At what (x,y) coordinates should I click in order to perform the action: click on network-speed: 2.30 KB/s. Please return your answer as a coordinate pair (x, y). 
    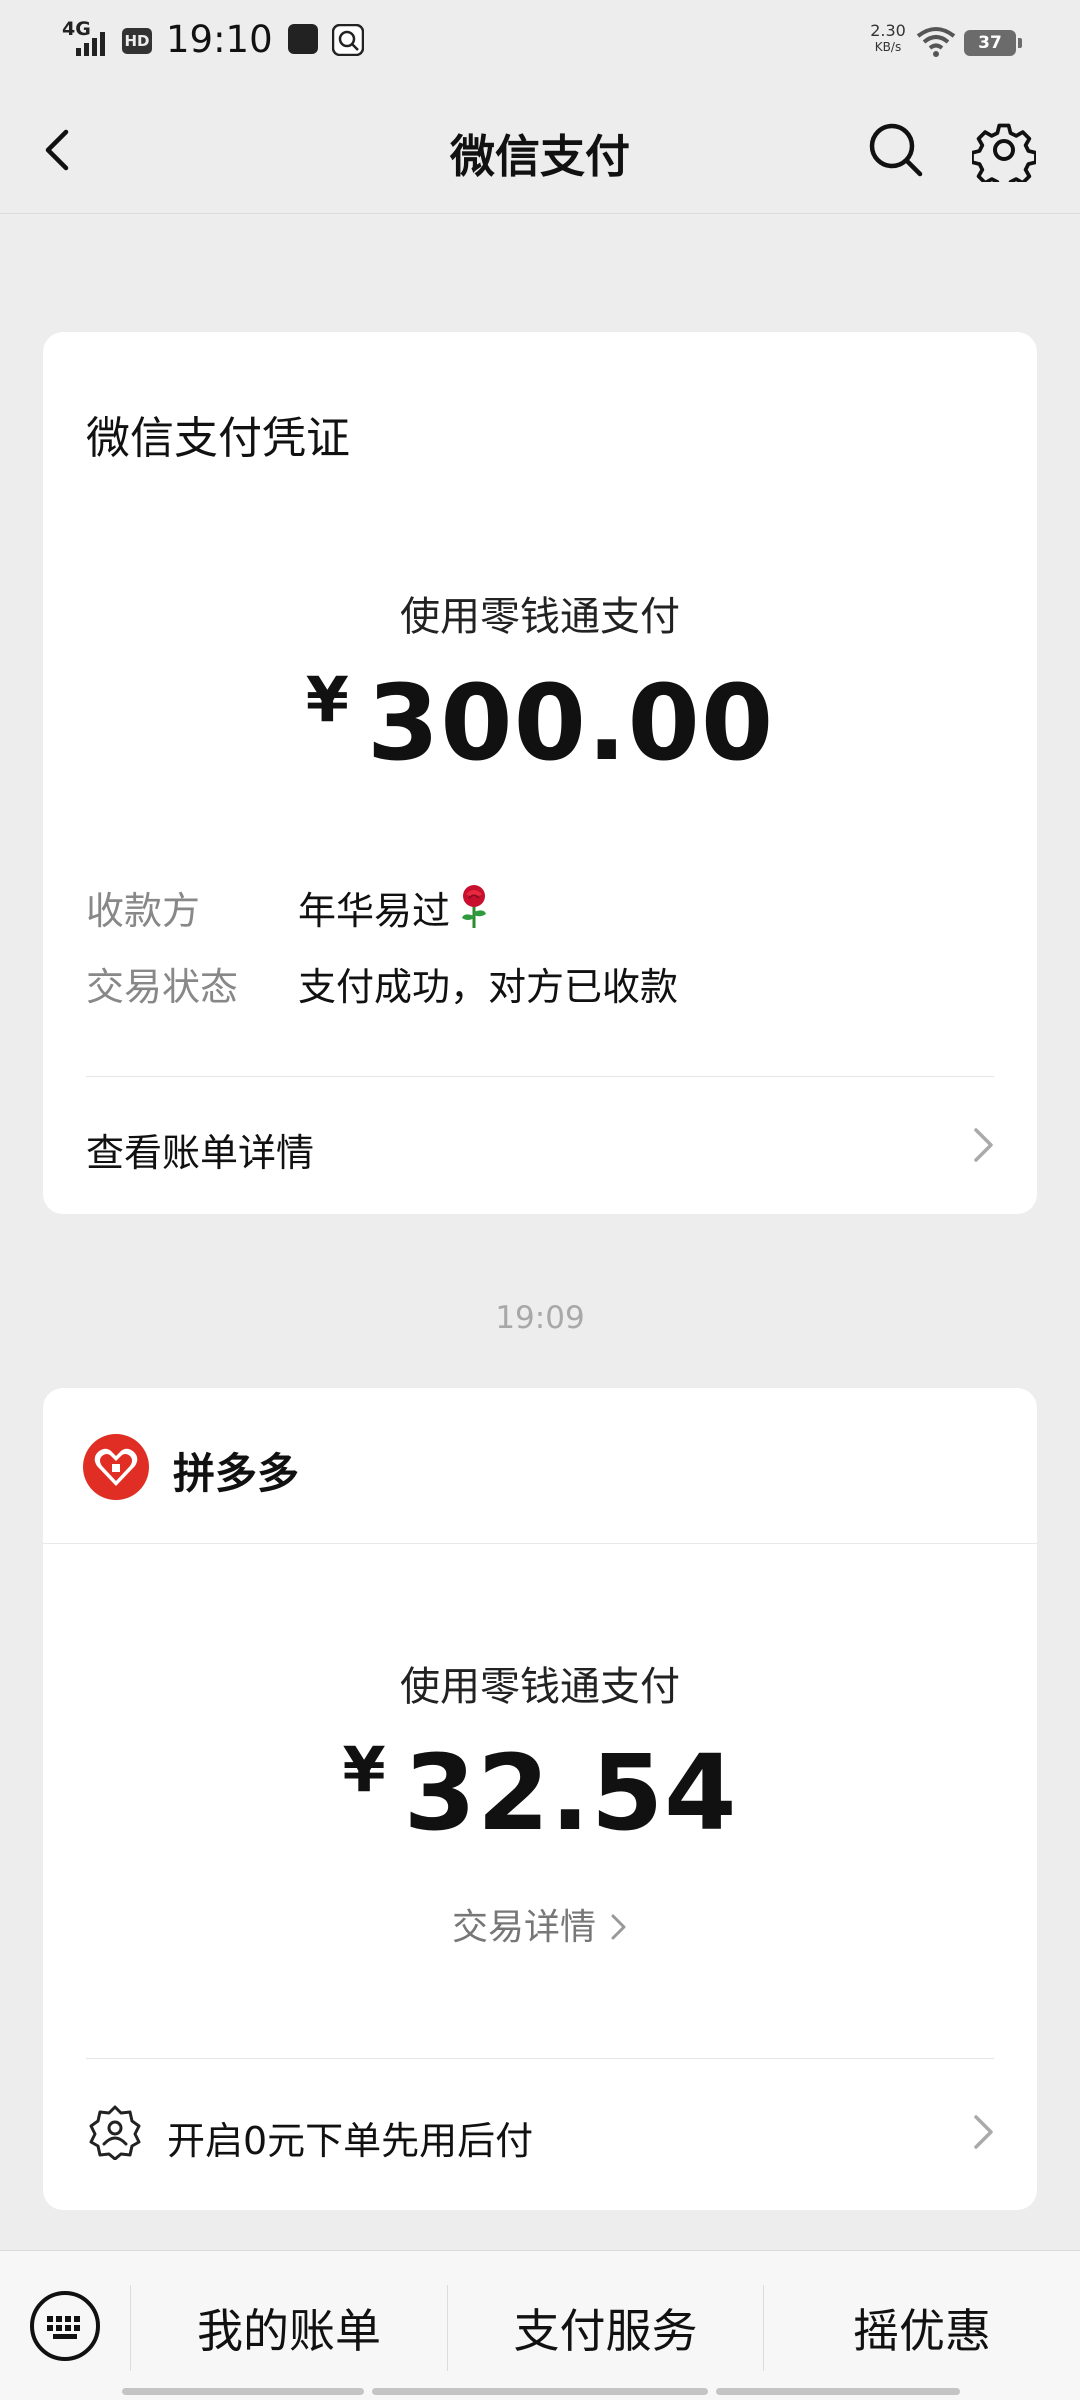
    Looking at the image, I should click on (888, 39).